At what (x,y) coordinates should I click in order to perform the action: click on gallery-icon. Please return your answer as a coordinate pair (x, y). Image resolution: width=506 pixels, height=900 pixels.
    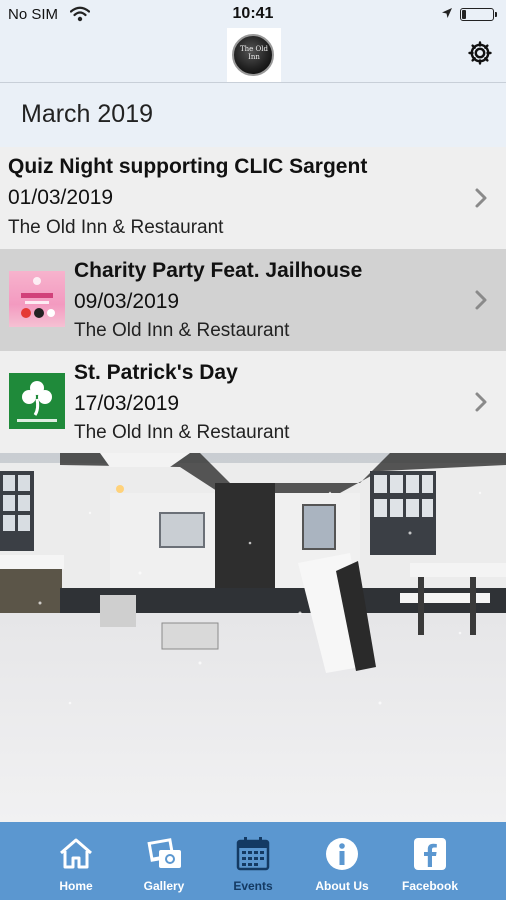
    Looking at the image, I should click on (164, 853).